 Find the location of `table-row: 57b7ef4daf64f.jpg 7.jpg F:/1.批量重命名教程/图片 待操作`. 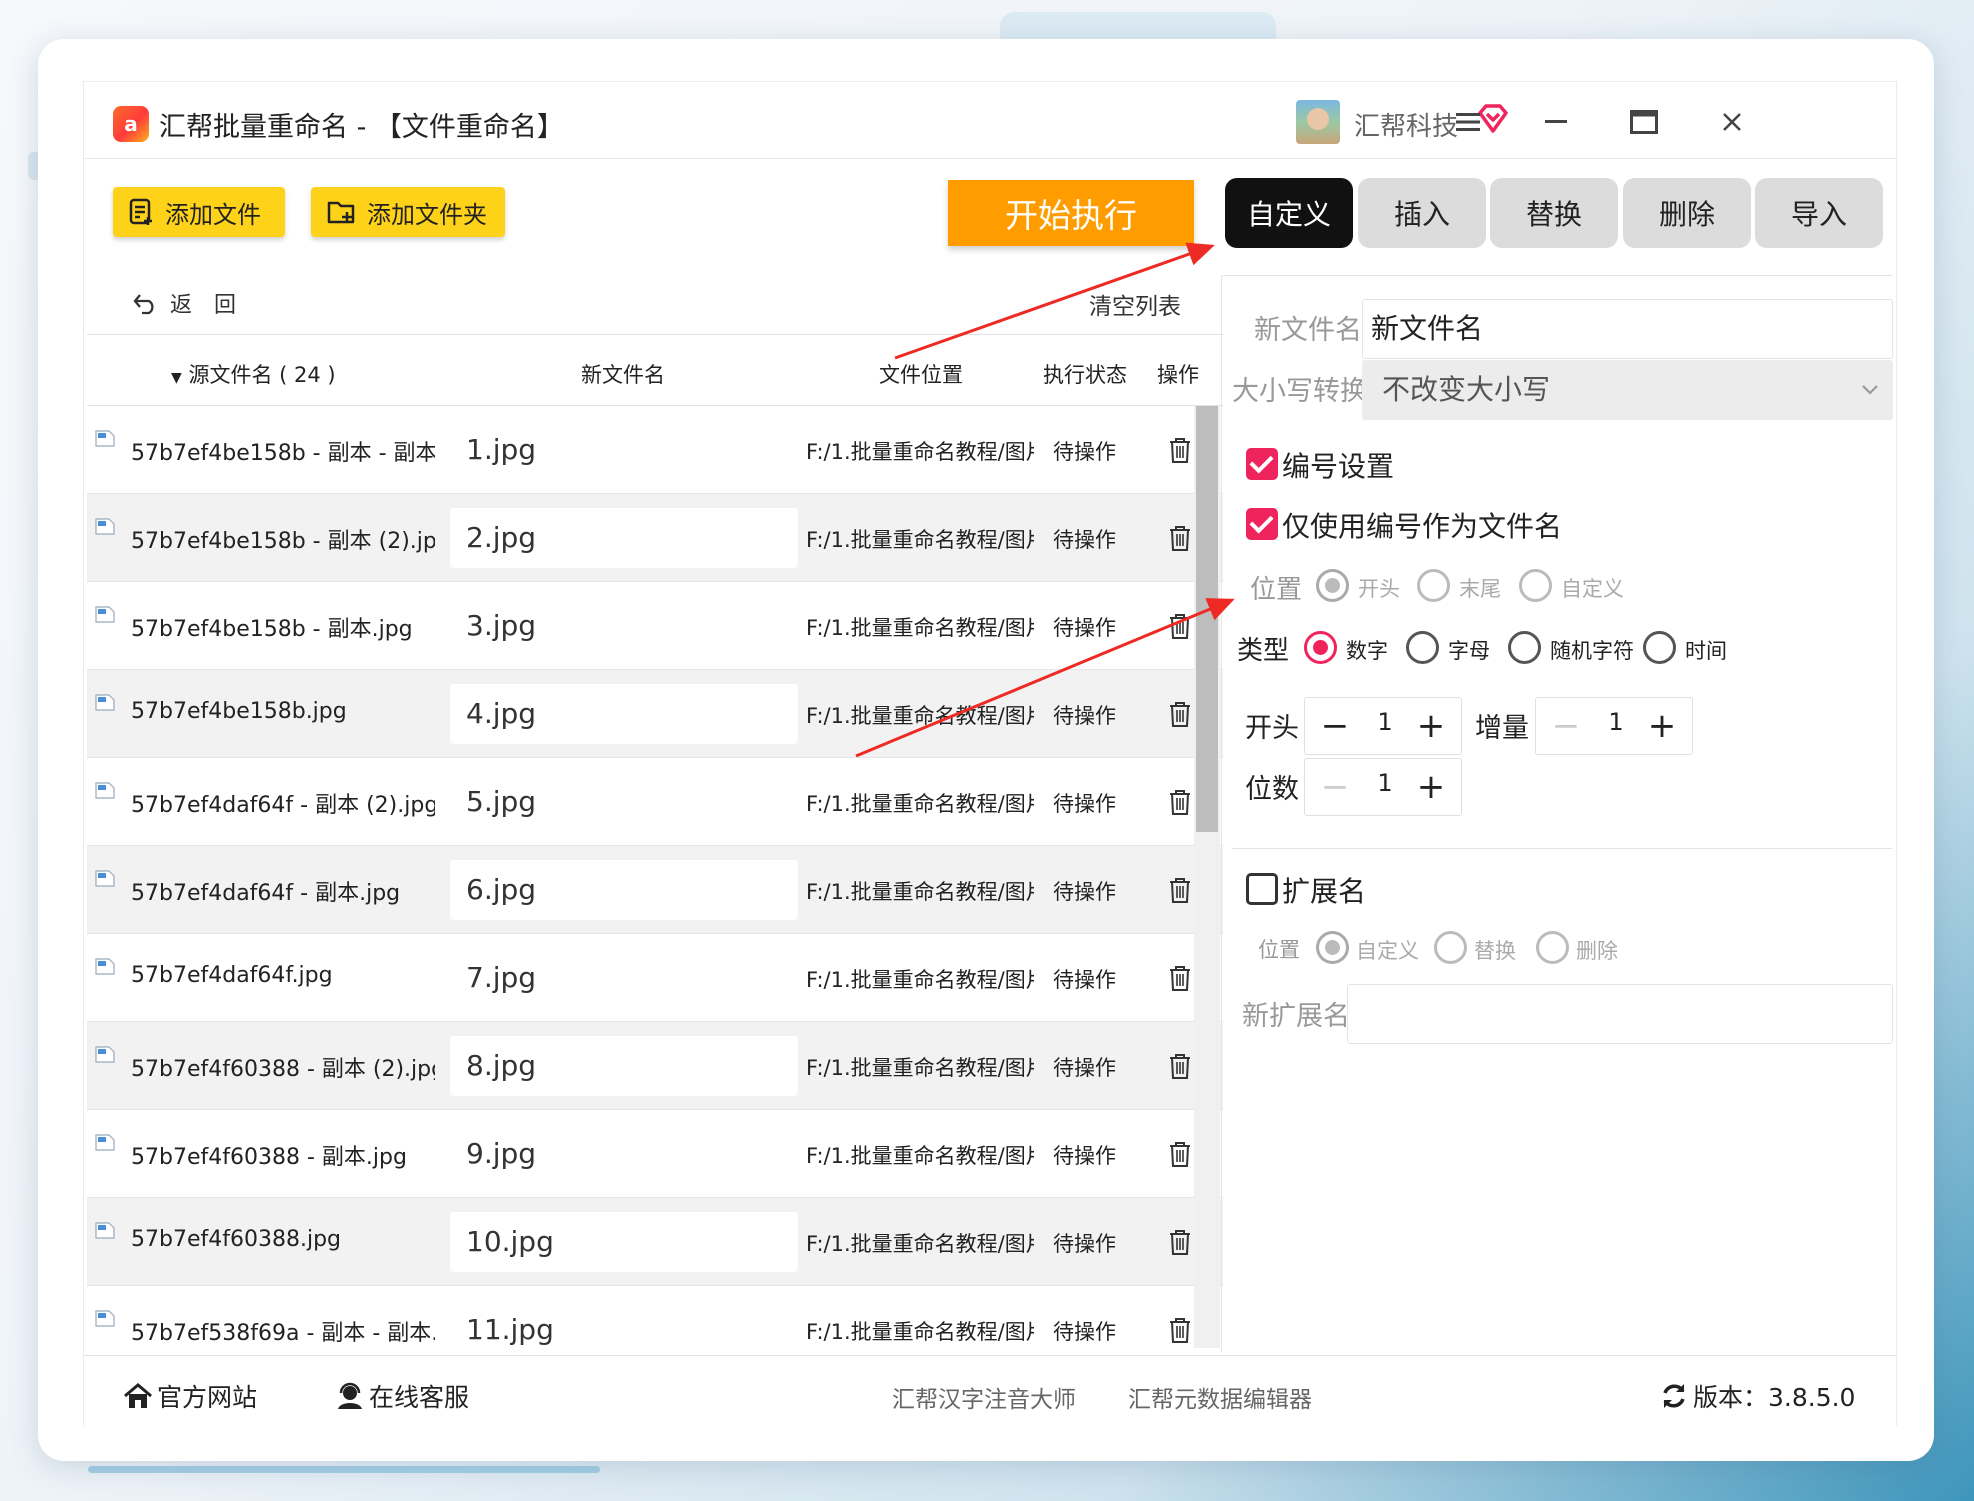

table-row: 57b7ef4daf64f.jpg 7.jpg F:/1.批量重命名教程/图片 待操作 is located at coordinates (655, 978).